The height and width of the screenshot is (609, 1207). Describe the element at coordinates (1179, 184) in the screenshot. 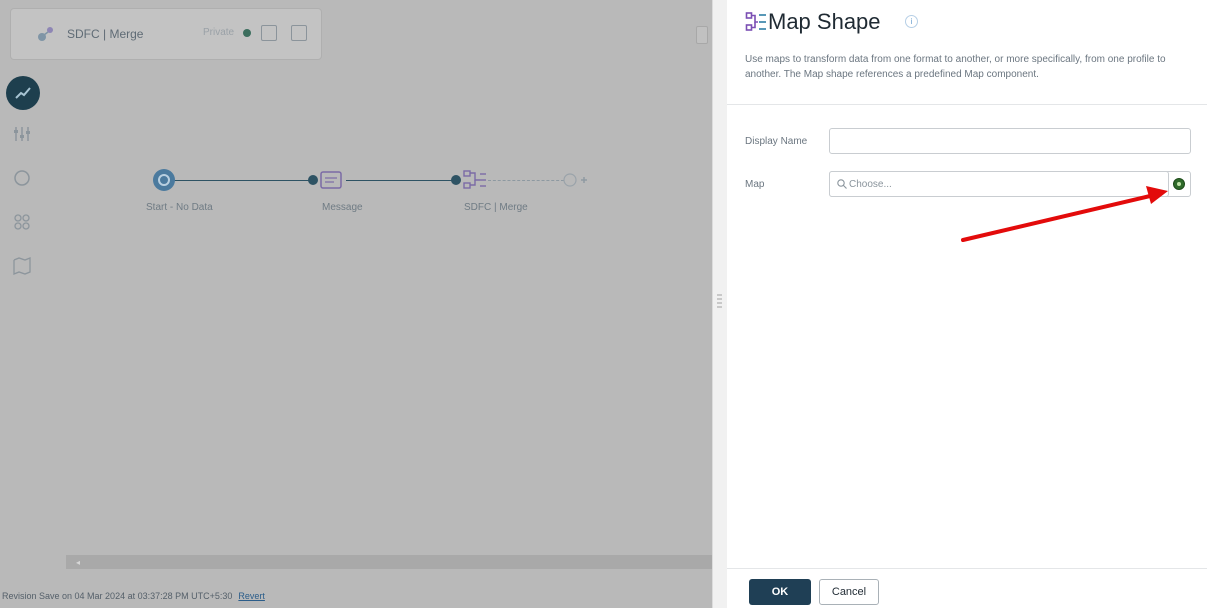

I see `add-map-button` at that location.